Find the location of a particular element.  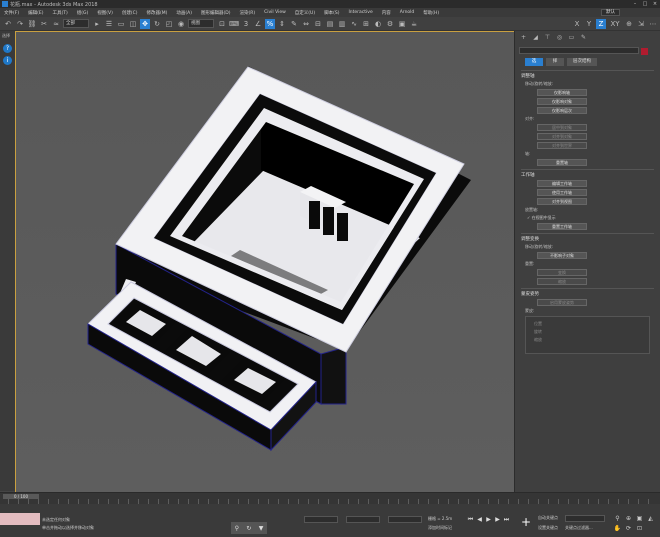

menu-rendering: 渲染(R) is located at coordinates (247, 13).